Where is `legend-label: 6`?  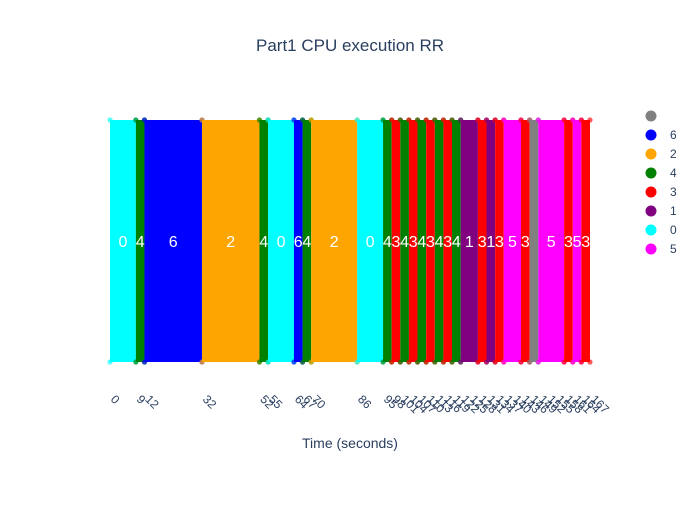 legend-label: 6 is located at coordinates (673, 135).